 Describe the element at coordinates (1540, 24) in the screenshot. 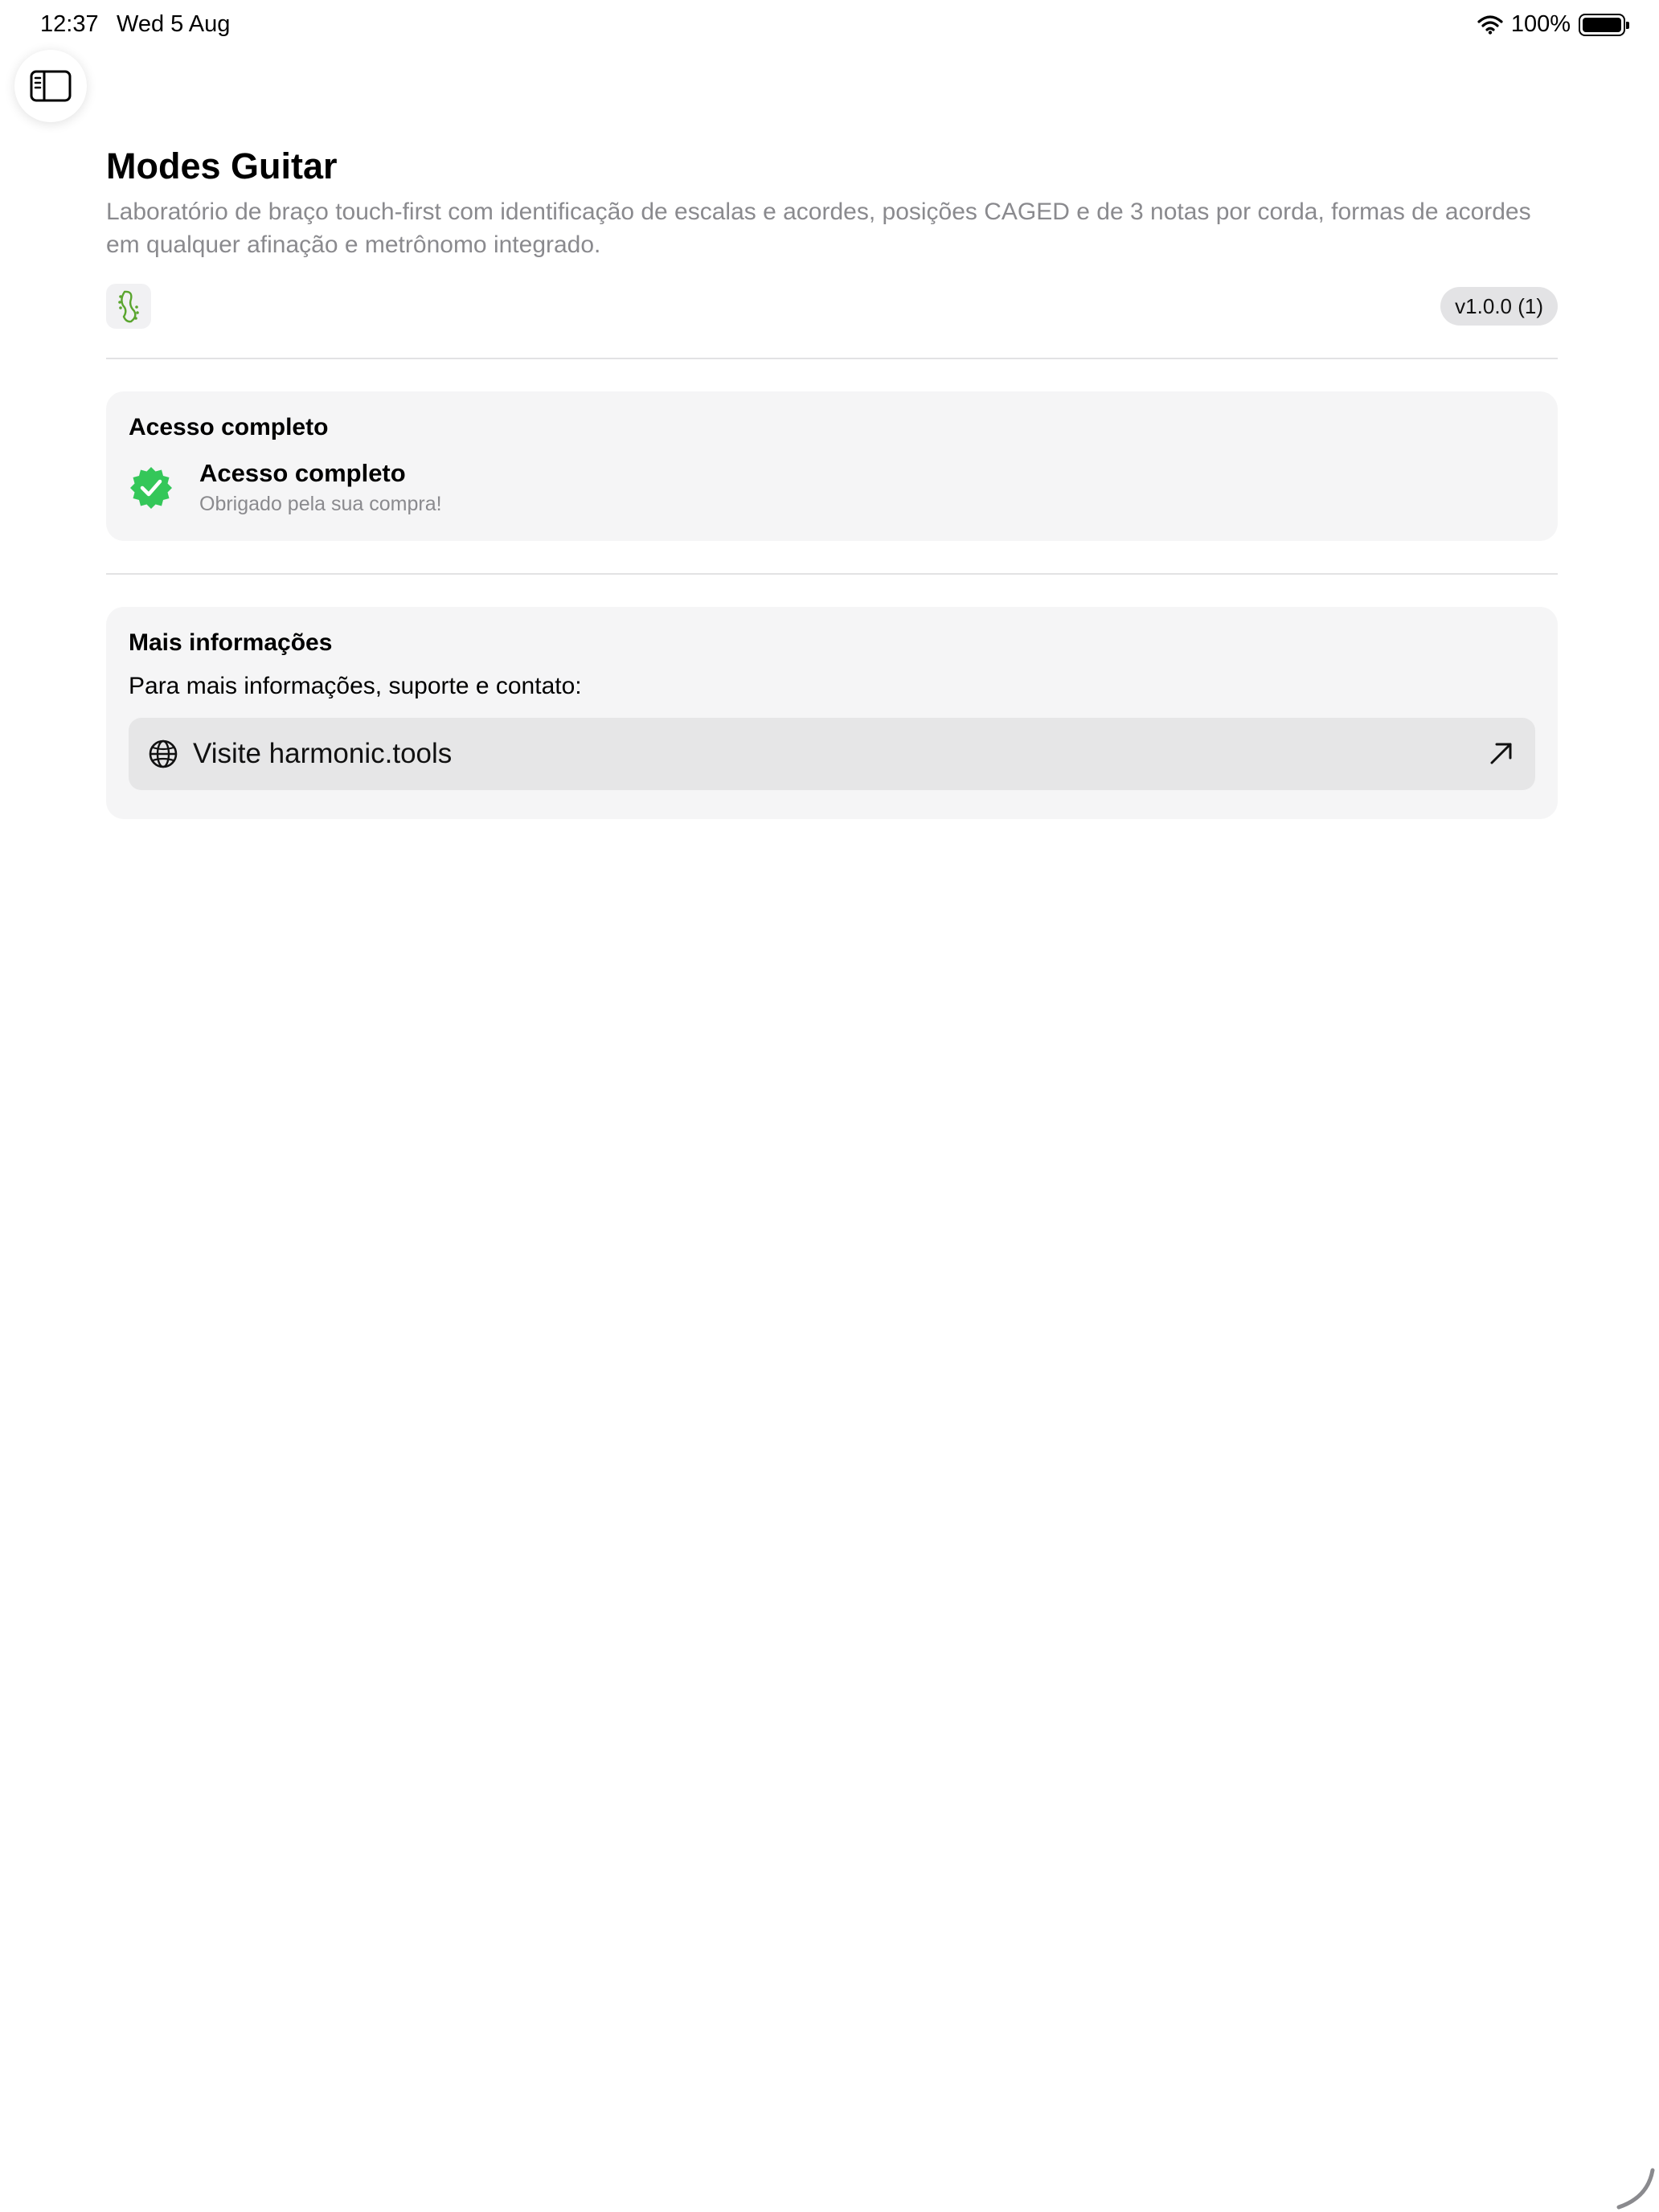

I see `battery-percentage: 100%` at that location.